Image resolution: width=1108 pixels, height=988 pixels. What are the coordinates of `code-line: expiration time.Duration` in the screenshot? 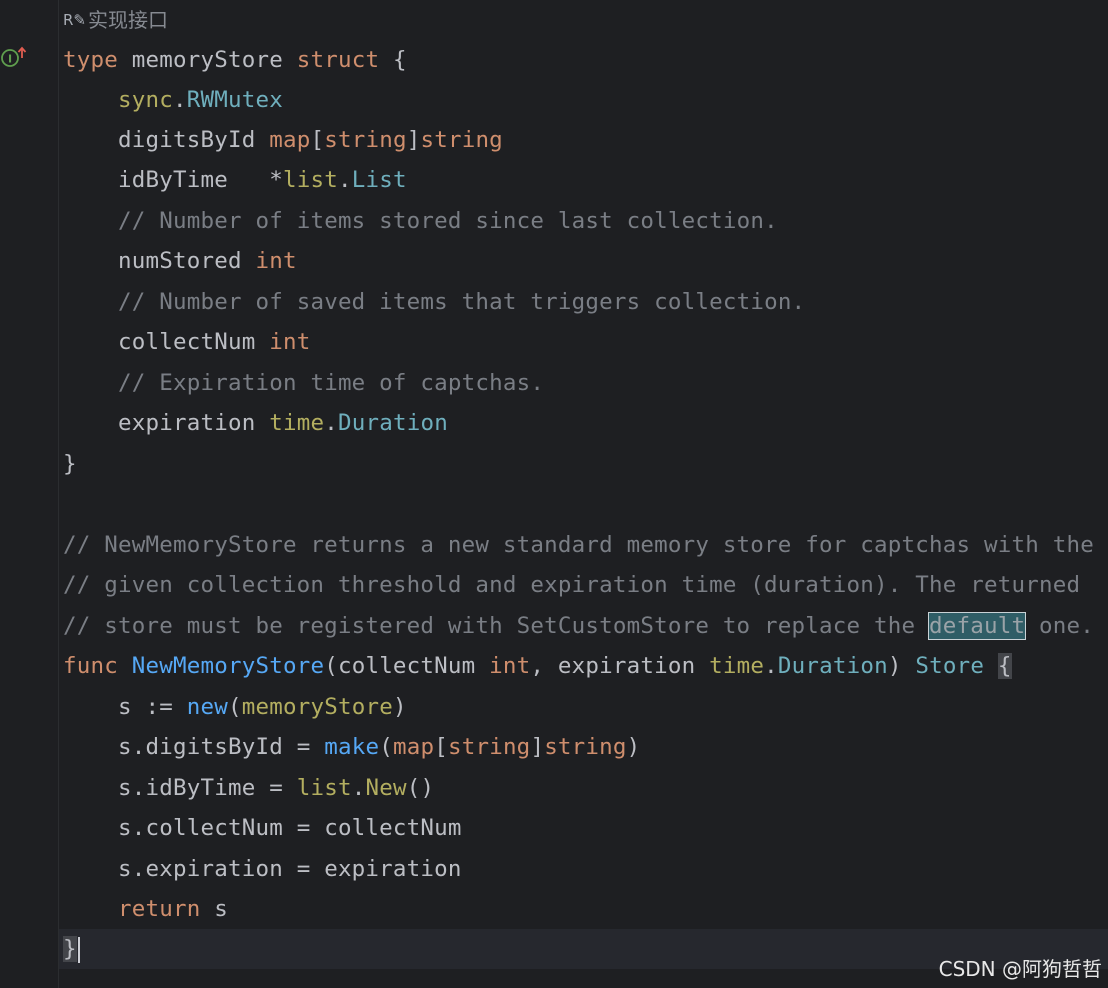 It's located at (283, 423).